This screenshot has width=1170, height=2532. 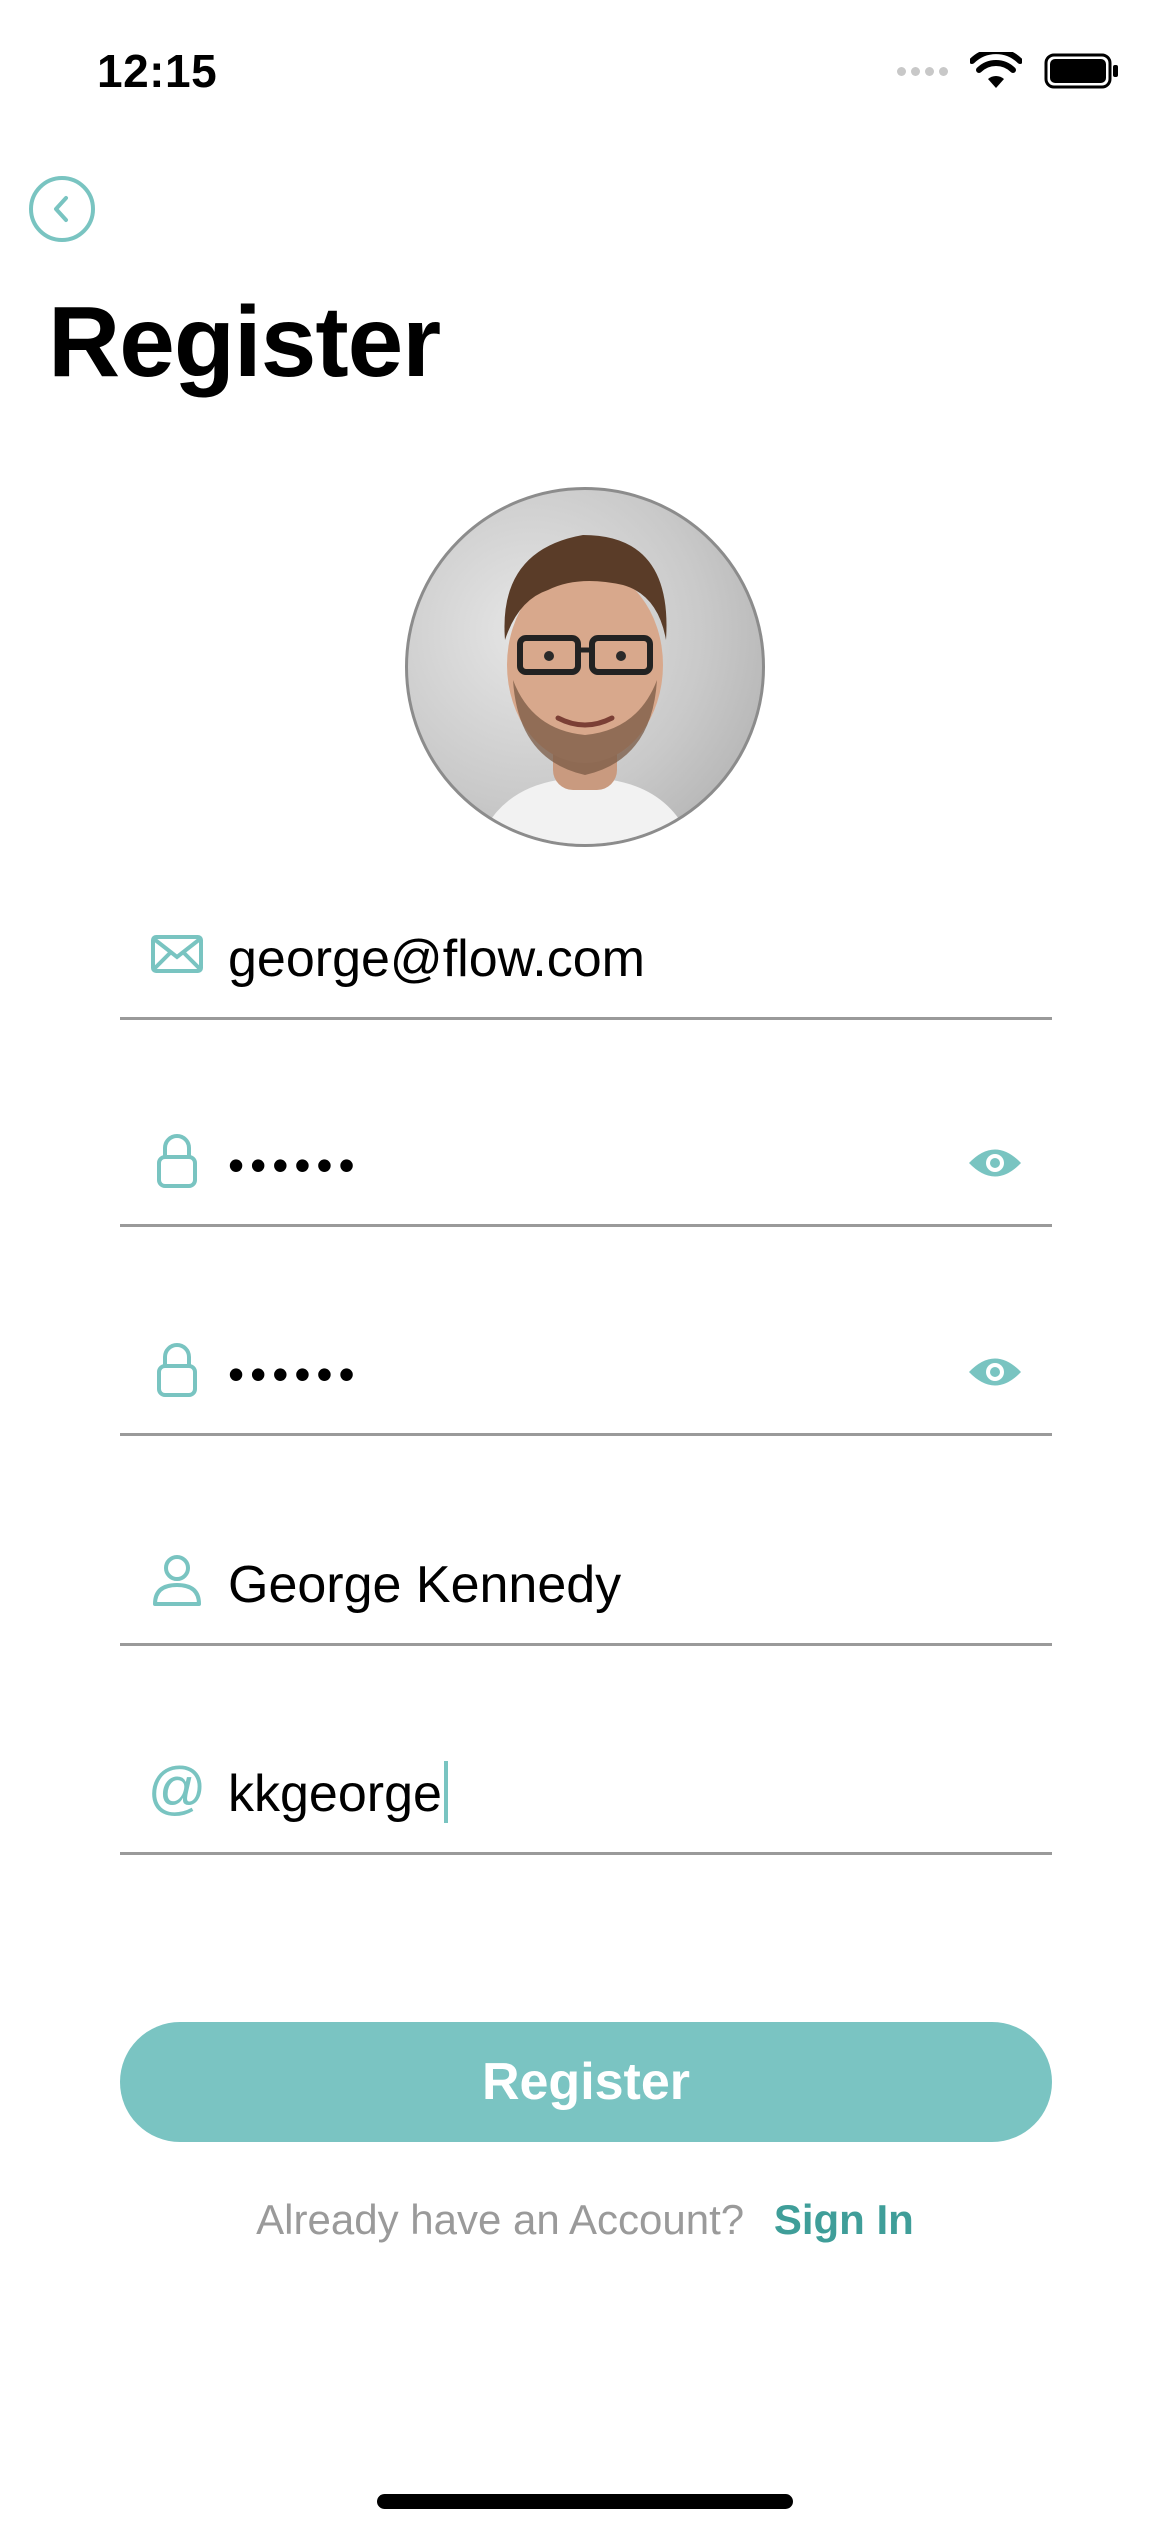 I want to click on status-icons, so click(x=1008, y=71).